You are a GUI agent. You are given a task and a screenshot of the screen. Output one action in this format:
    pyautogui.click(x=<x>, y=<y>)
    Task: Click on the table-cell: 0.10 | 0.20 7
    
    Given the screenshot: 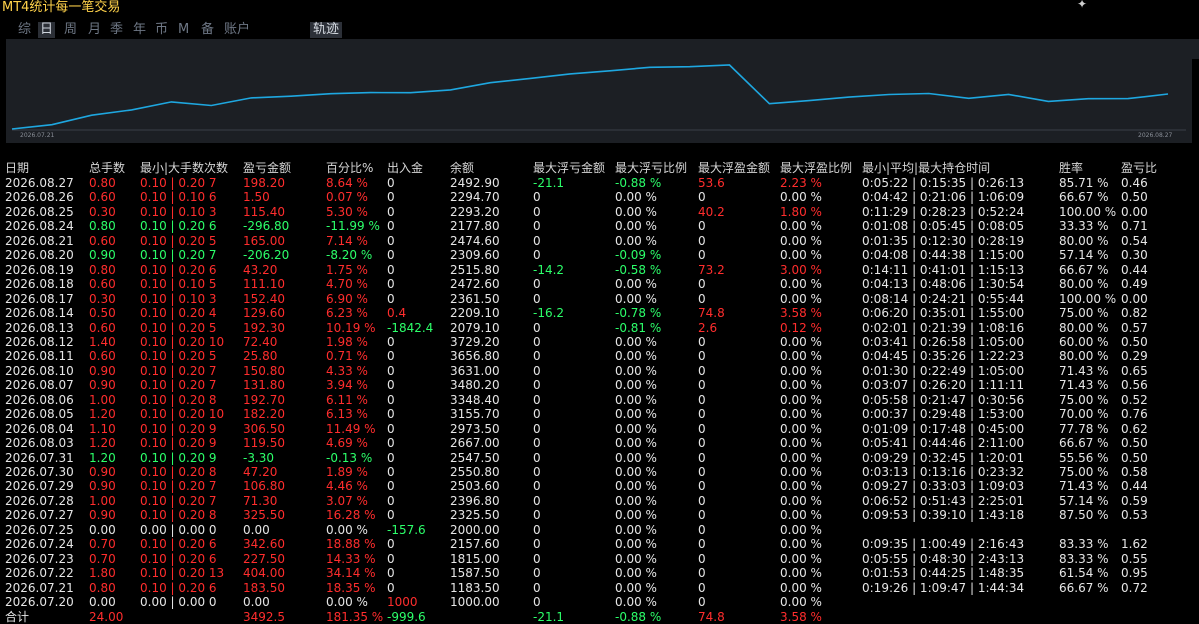 What is the action you would take?
    pyautogui.click(x=178, y=385)
    